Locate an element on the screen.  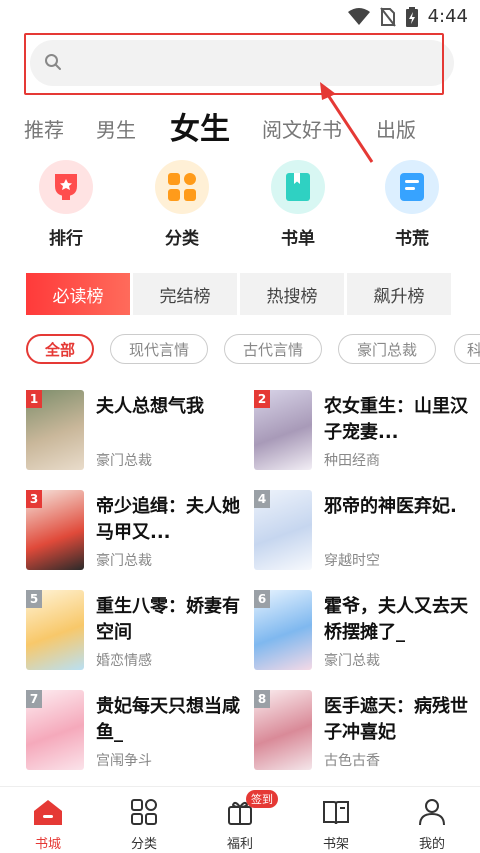
book-title: 医手遮天：病残世子冲喜妃 is located at coordinates (396, 719).